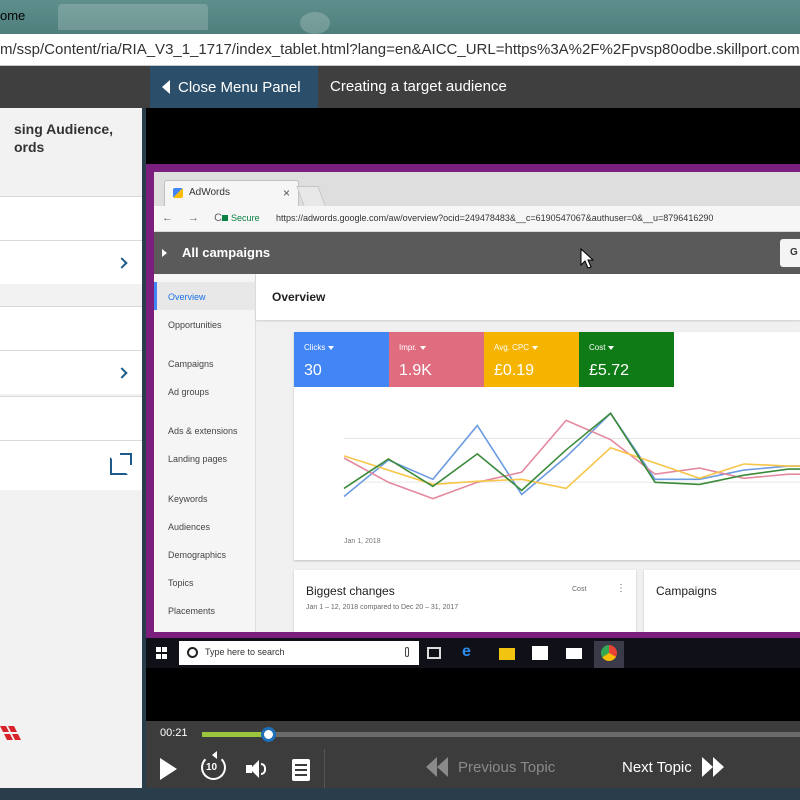 The width and height of the screenshot is (800, 800). I want to click on microphone-icon, so click(407, 652).